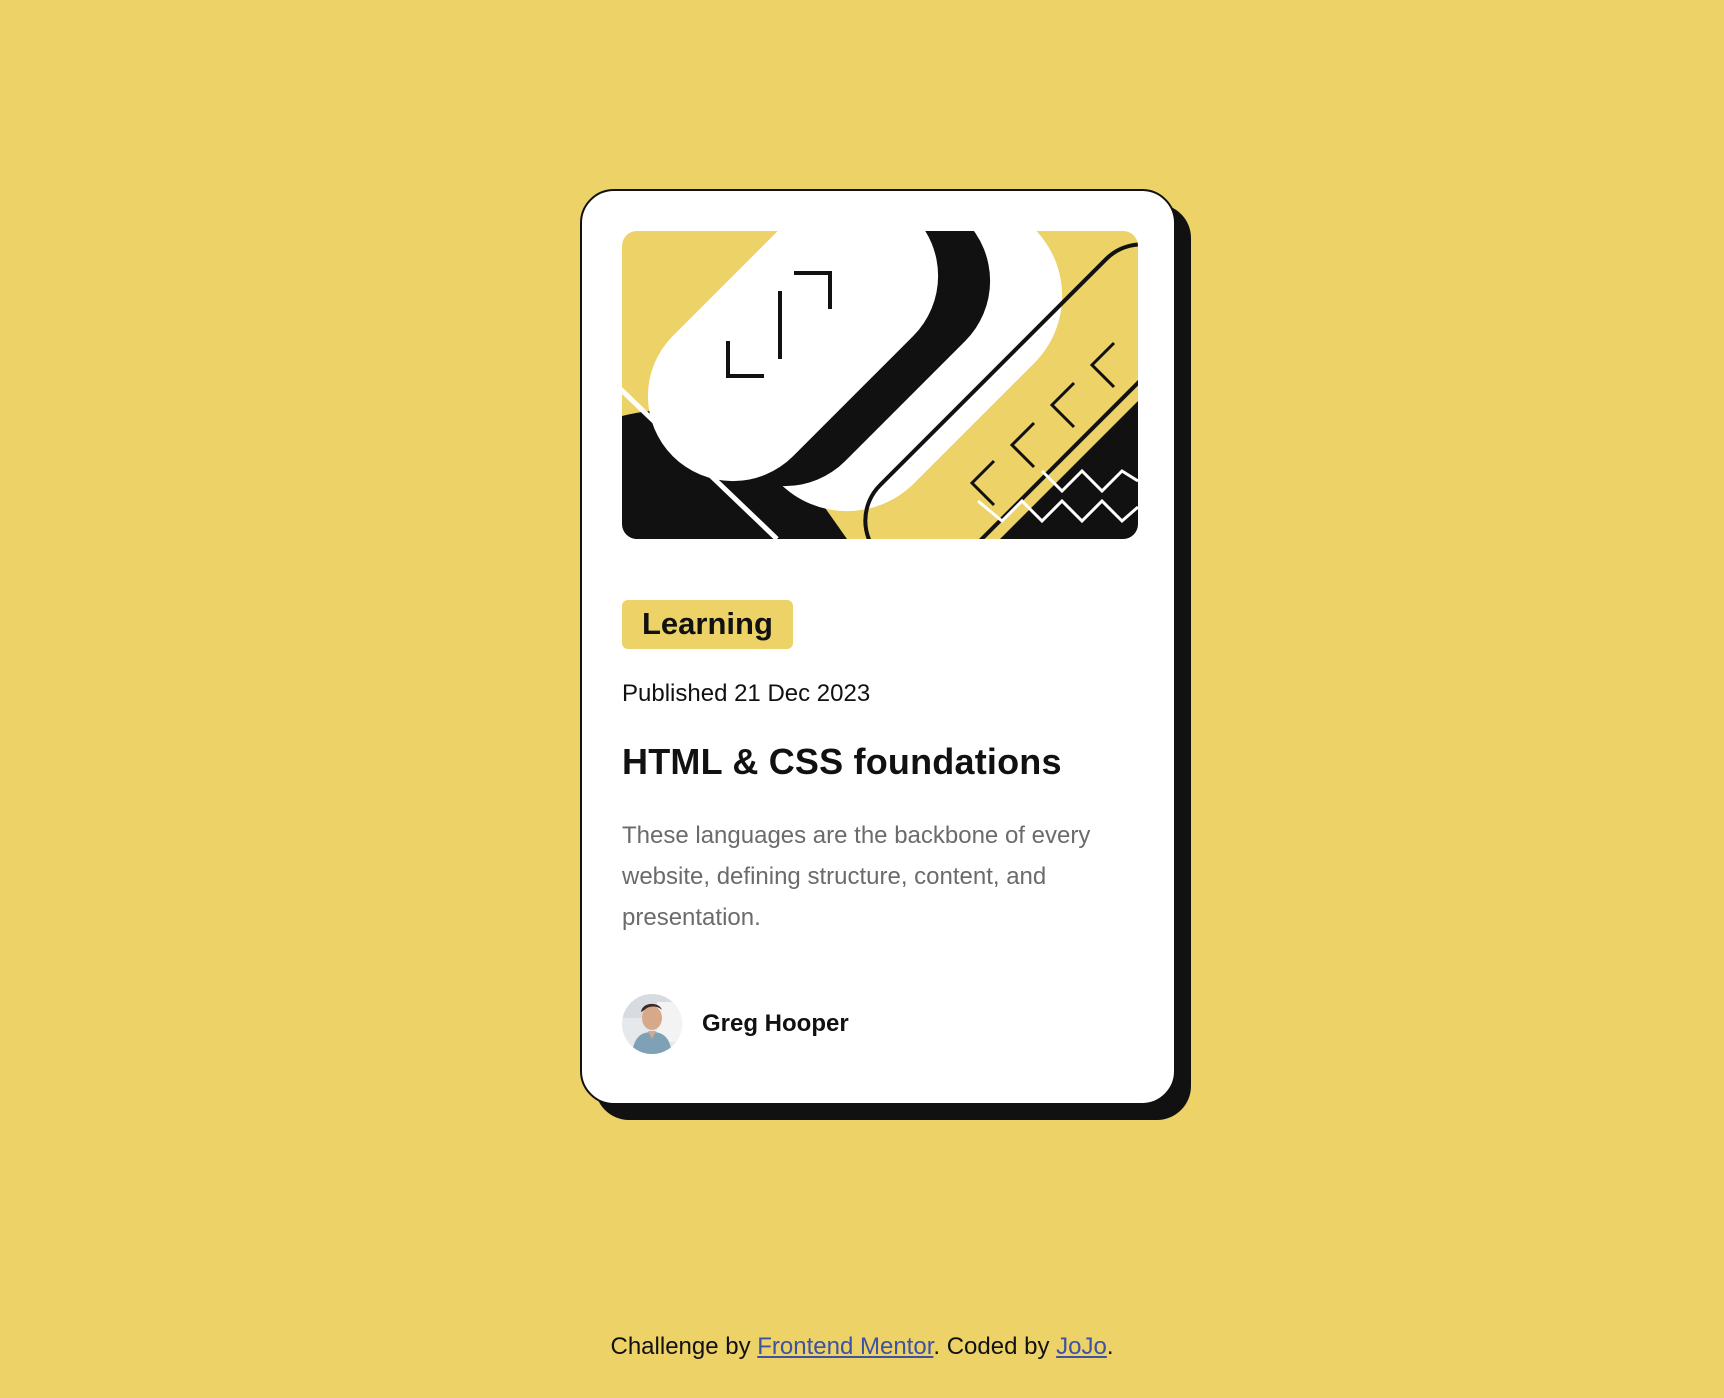 This screenshot has height=1398, width=1724. I want to click on category-tag: Learning, so click(707, 624).